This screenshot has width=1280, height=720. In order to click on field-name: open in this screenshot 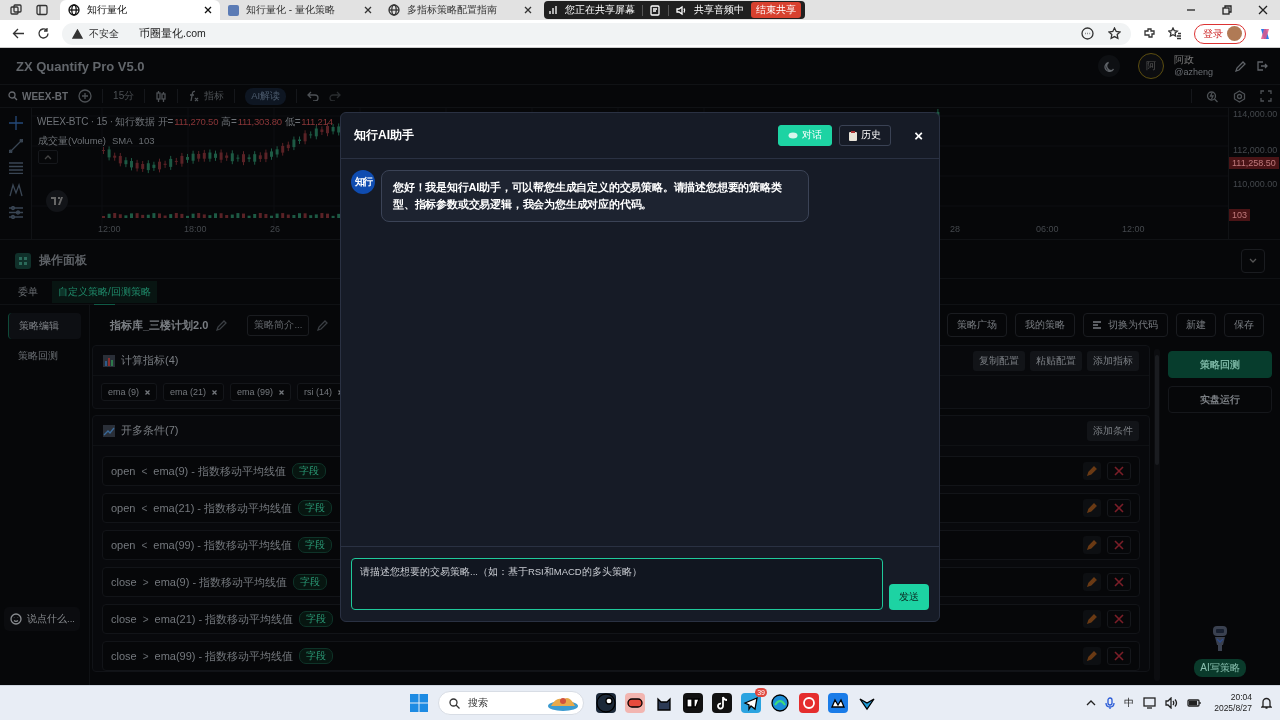, I will do `click(123, 508)`.